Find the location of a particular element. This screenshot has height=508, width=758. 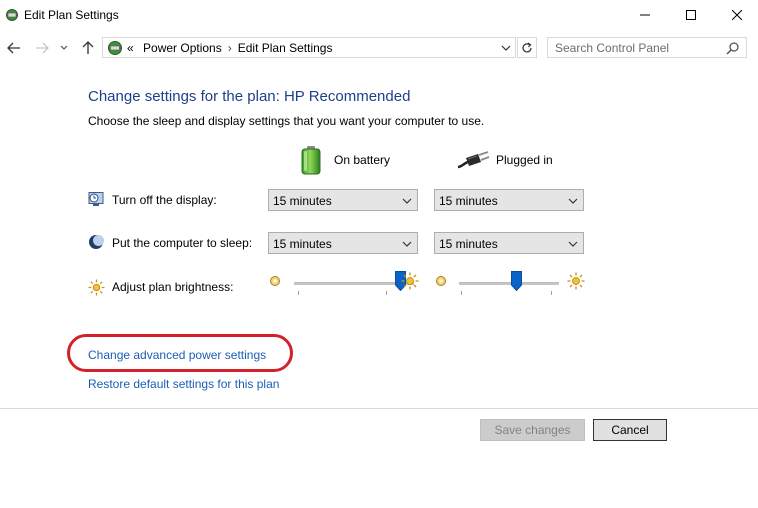

select-sleep-on-battery: 15 minutes is located at coordinates (343, 243).